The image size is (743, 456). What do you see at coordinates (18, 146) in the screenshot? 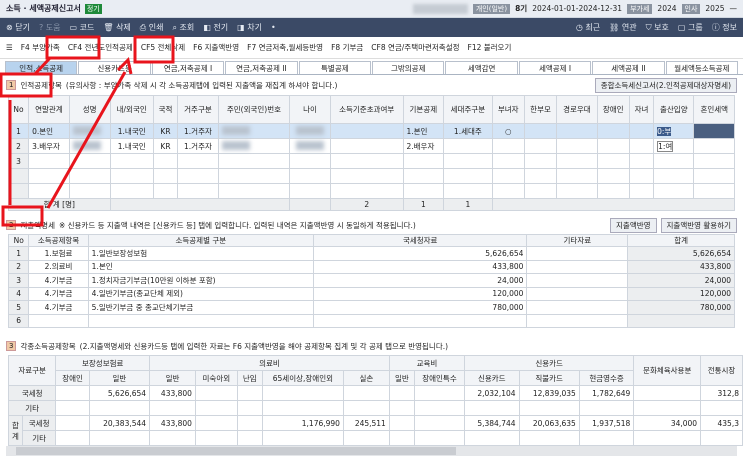
I see `cell: 2` at bounding box center [18, 146].